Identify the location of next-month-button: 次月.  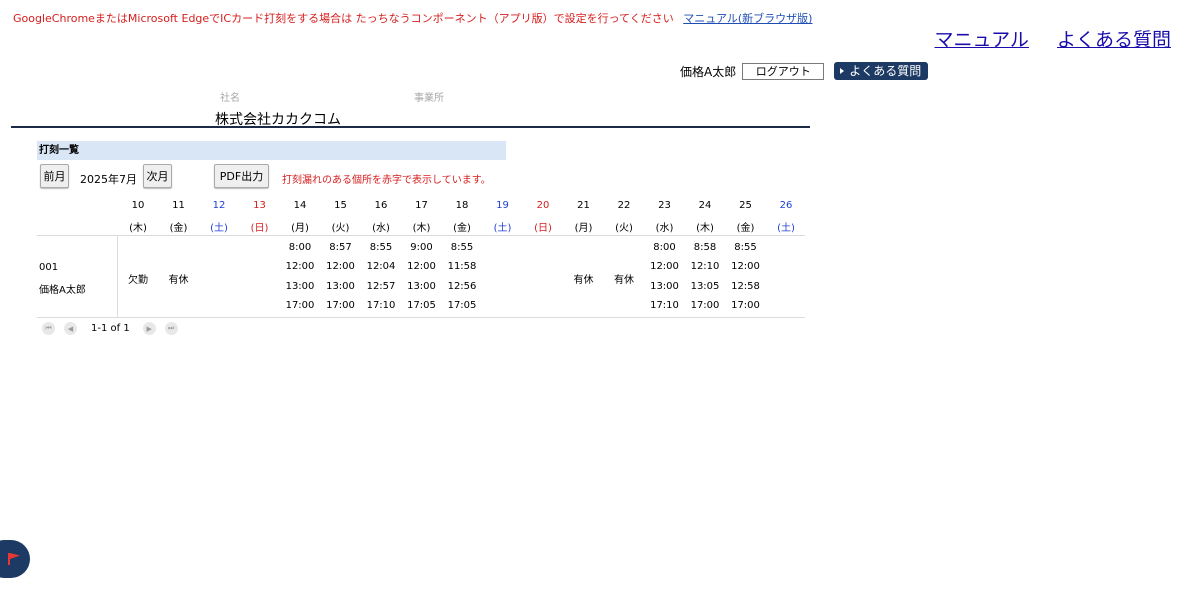
(157, 176).